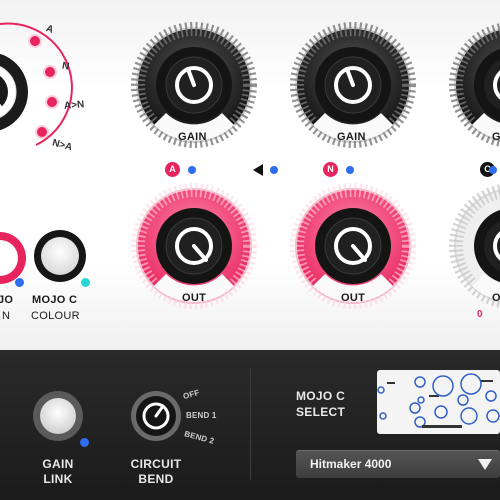  What do you see at coordinates (35, 41) in the screenshot?
I see `mode-dot-a` at bounding box center [35, 41].